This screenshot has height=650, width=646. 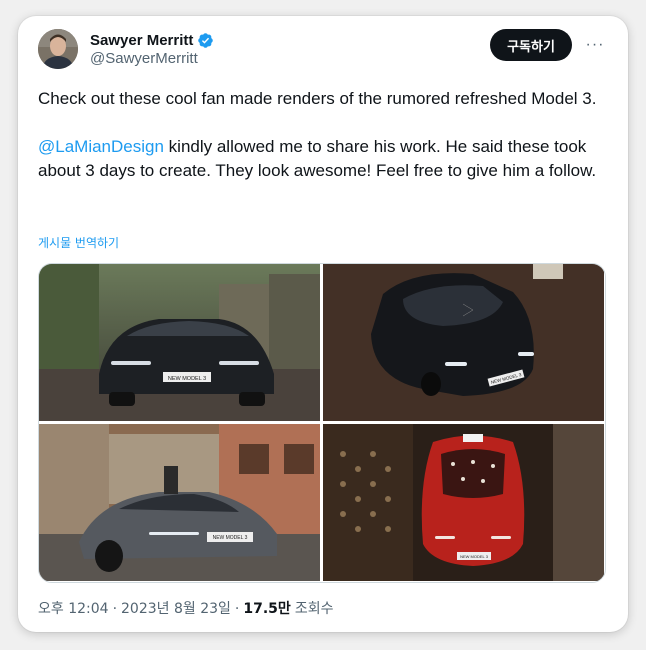 I want to click on author-display-name: Sawyer Merritt, so click(x=141, y=40).